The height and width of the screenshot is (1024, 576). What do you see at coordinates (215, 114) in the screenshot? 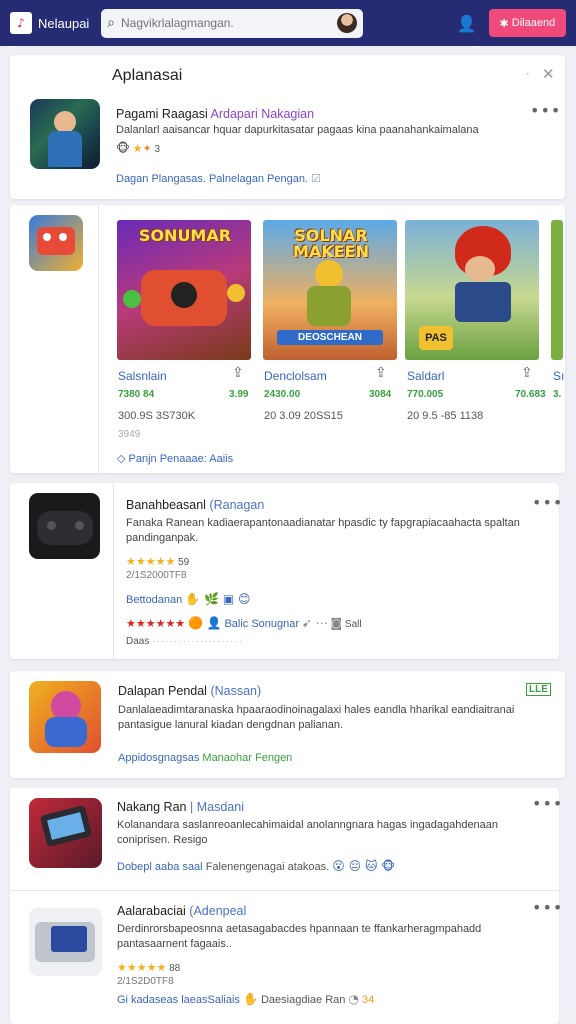
I see `app-title: Pagami Raagasi Ardapari Nakagian` at bounding box center [215, 114].